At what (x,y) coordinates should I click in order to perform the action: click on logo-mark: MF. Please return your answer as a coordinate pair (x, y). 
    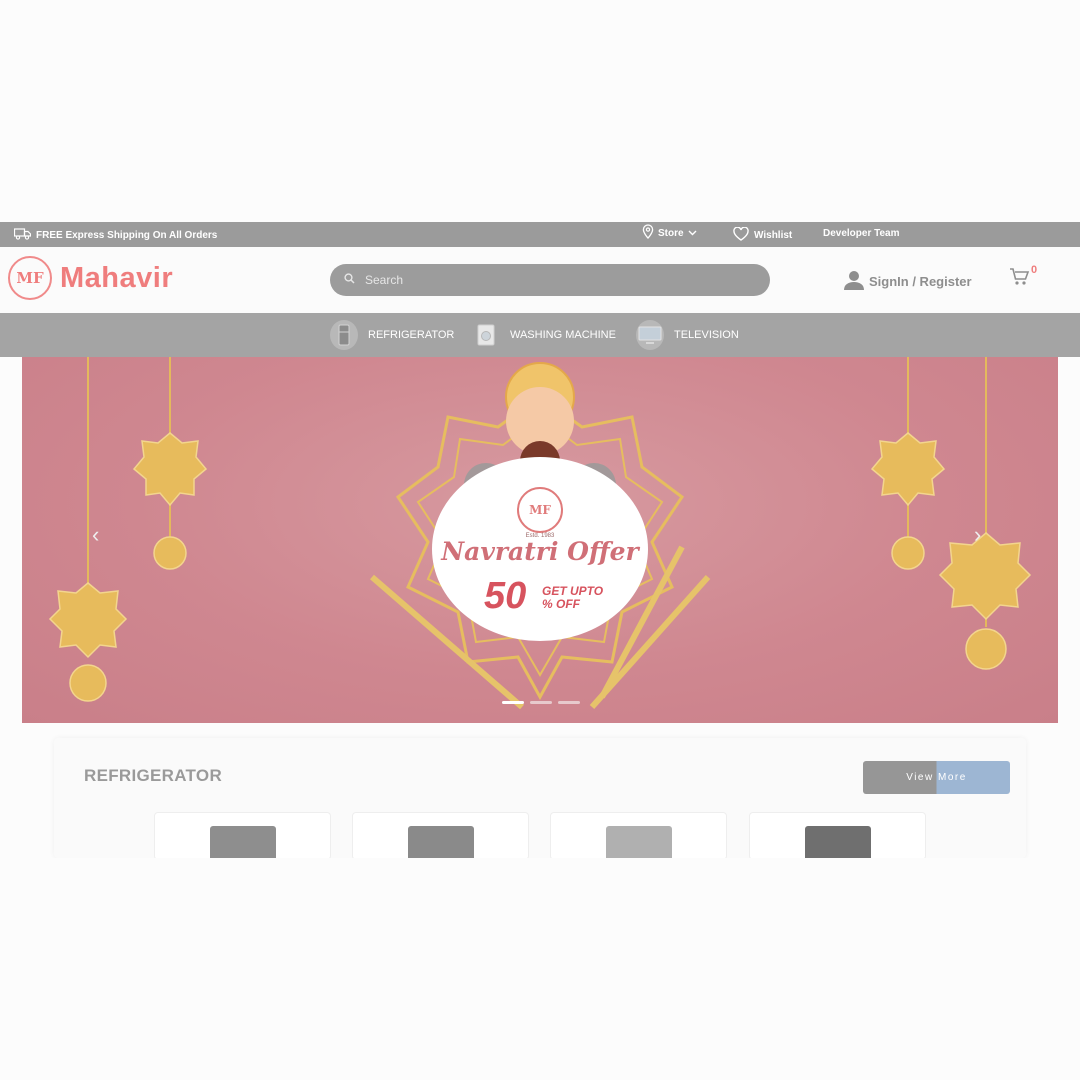
    Looking at the image, I should click on (30, 278).